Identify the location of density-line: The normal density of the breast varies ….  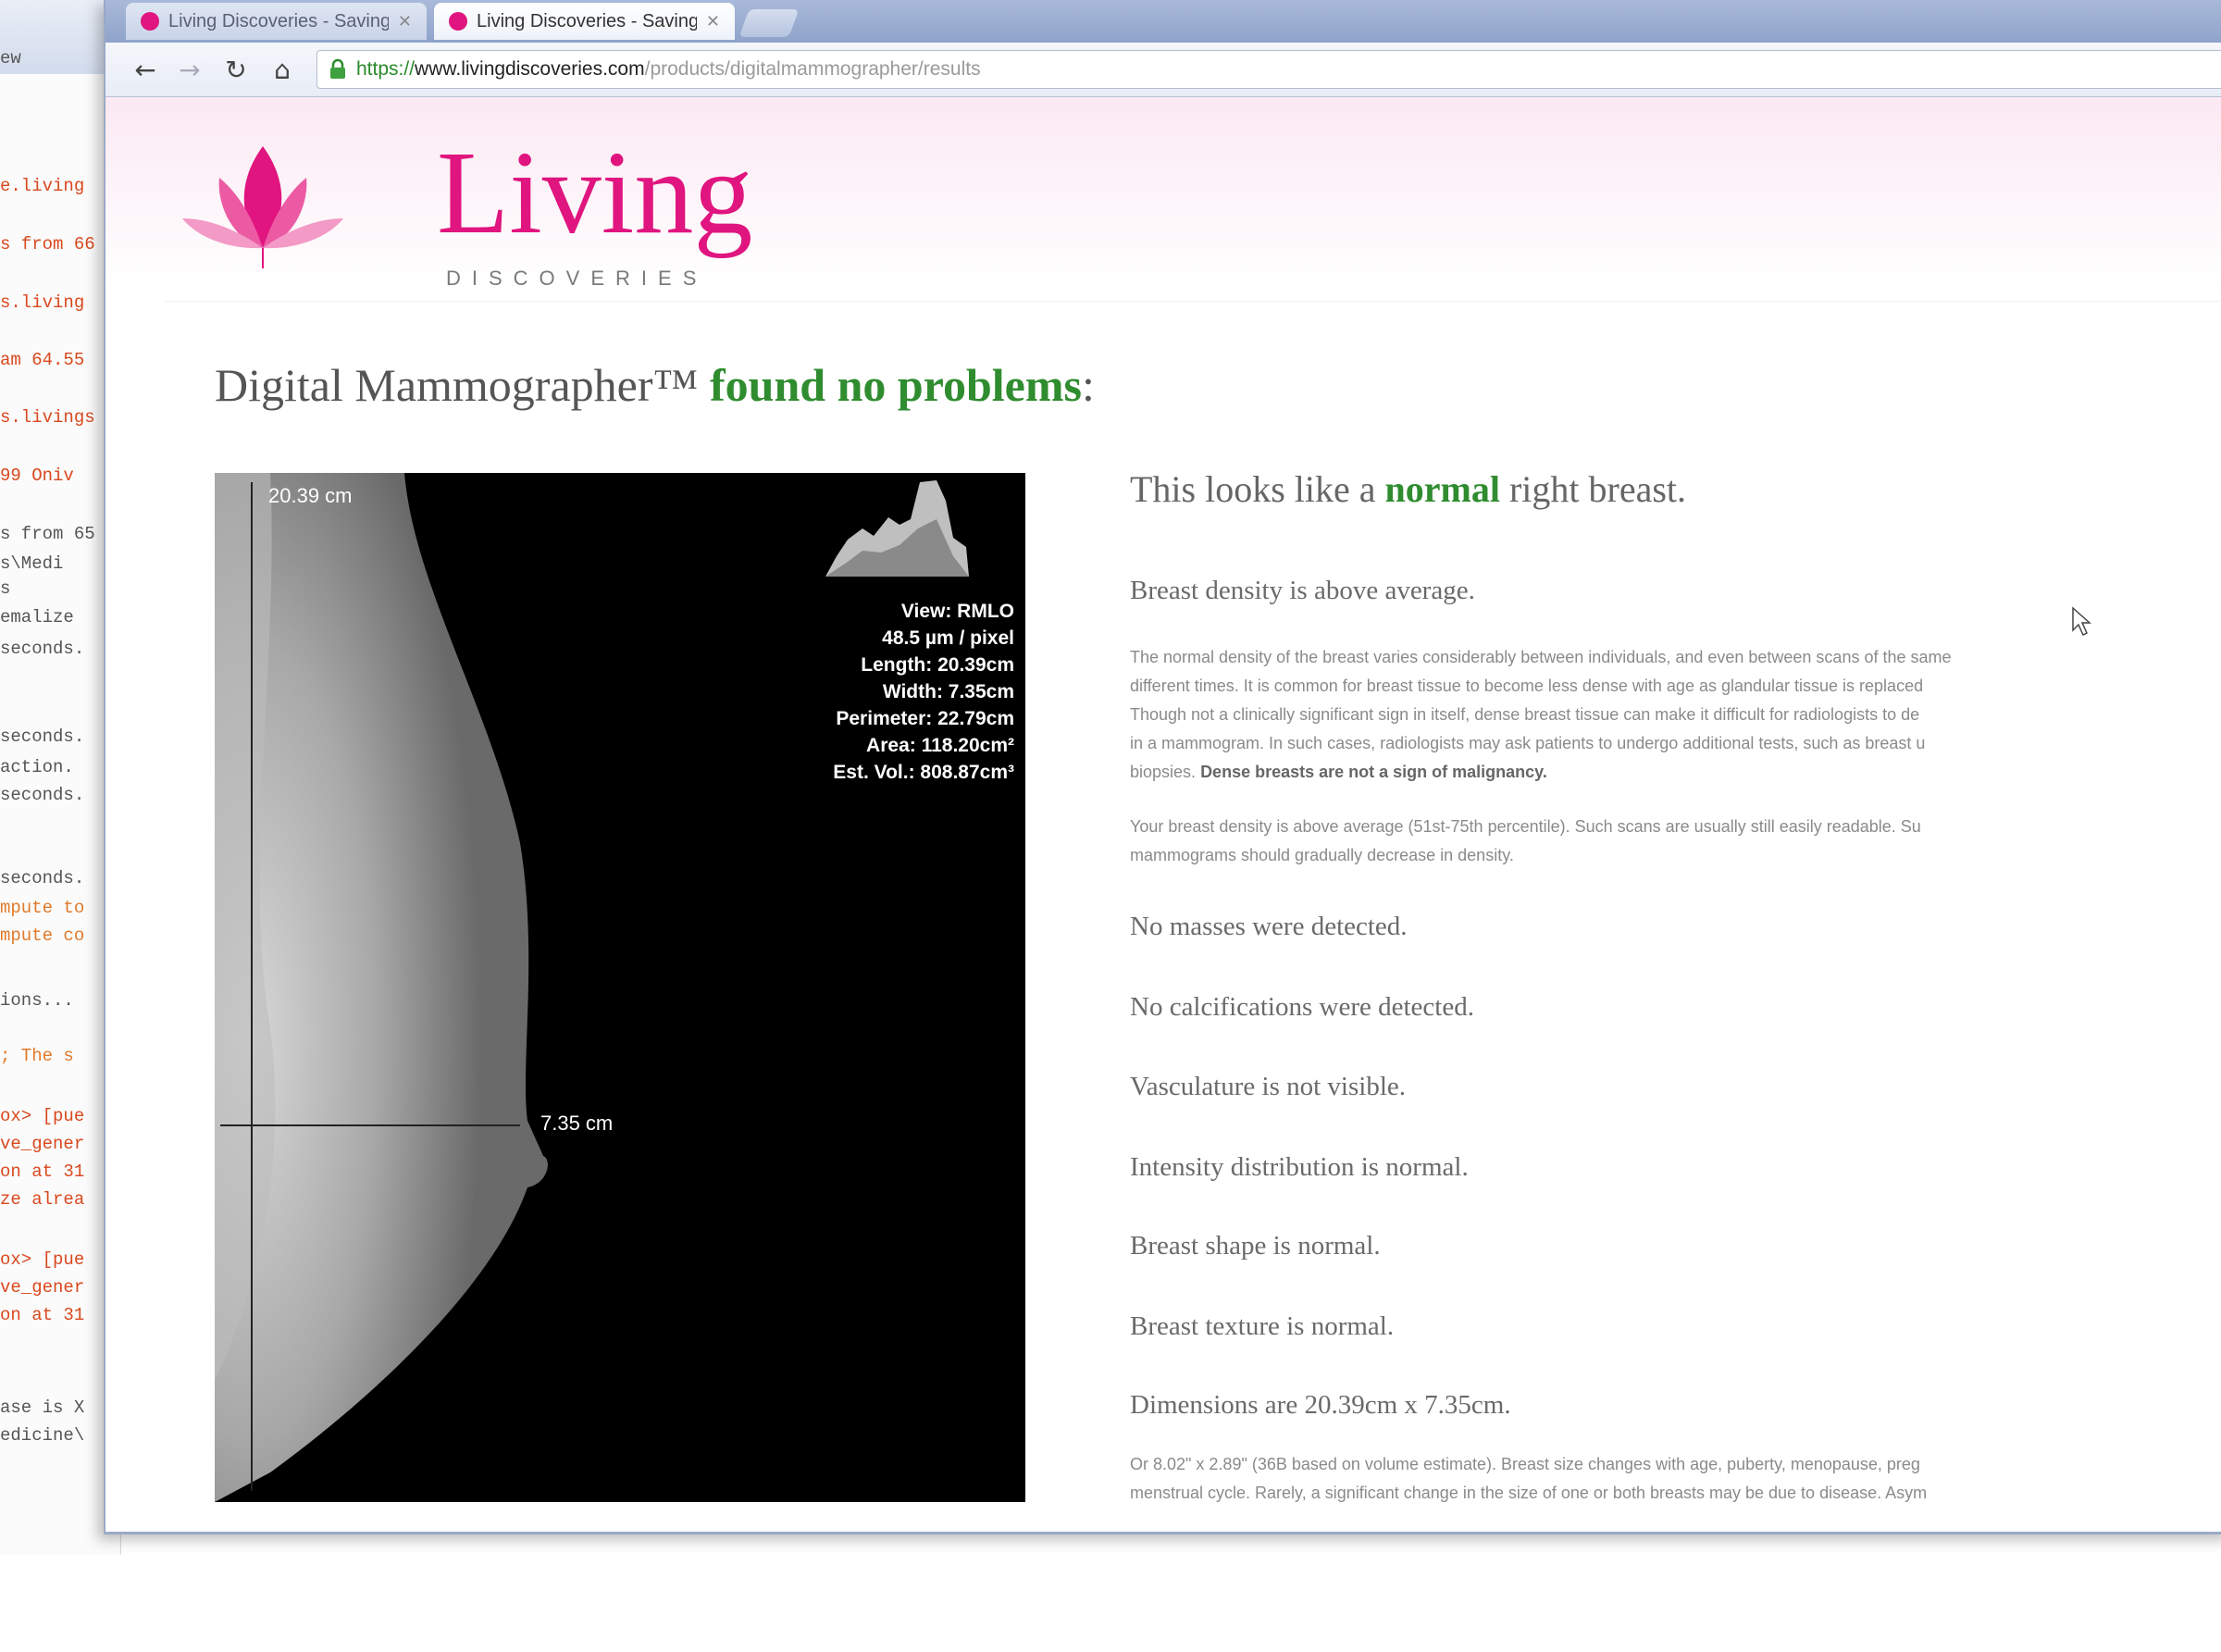
(1541, 657).